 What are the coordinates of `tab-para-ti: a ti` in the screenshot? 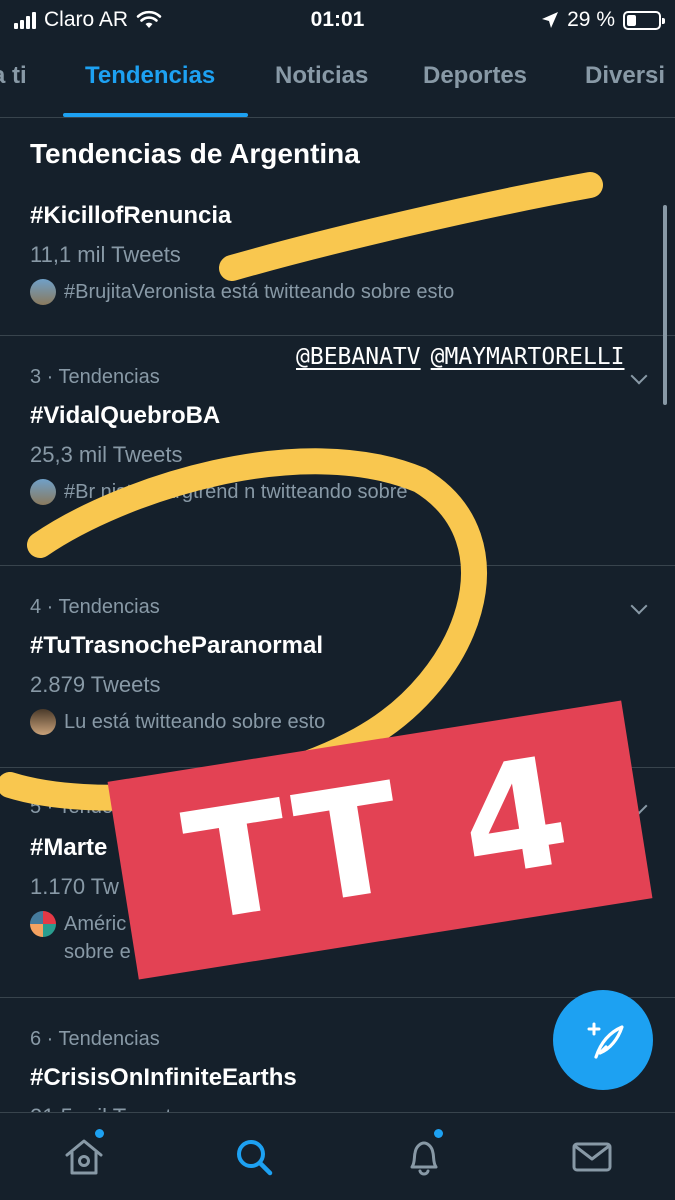 It's located at (13, 76).